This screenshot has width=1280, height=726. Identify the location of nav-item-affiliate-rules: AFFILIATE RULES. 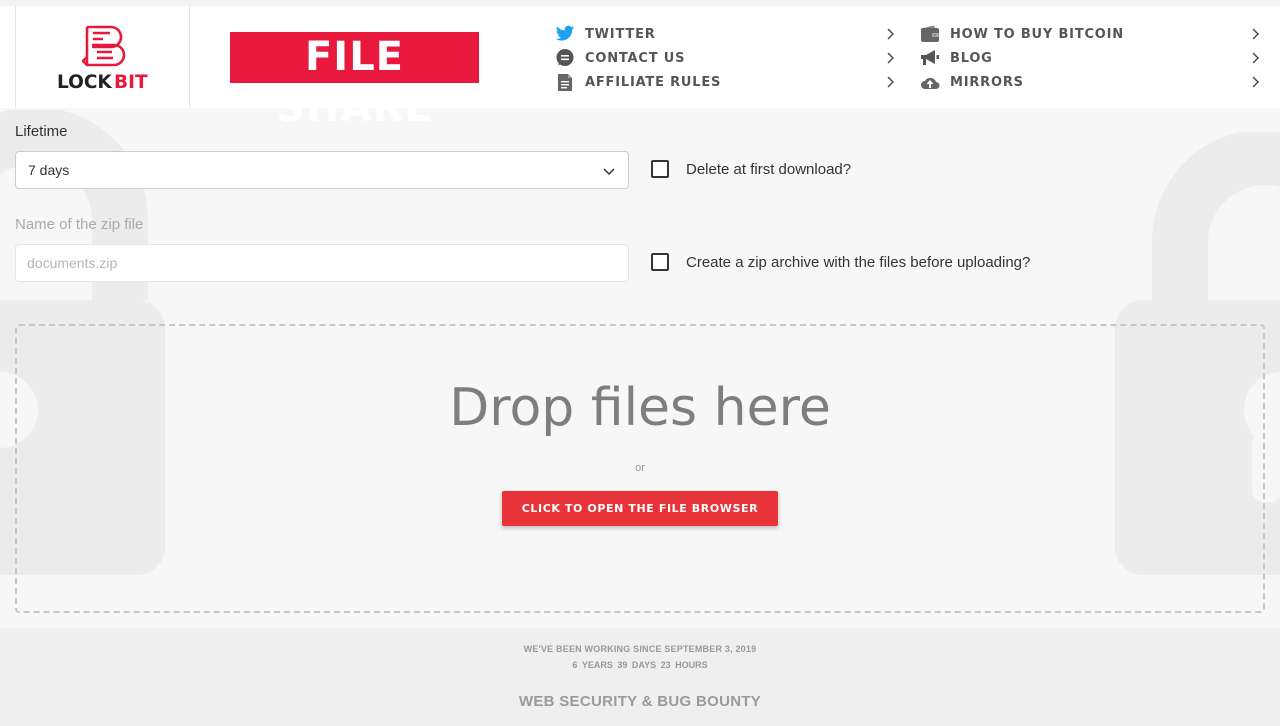
(726, 82).